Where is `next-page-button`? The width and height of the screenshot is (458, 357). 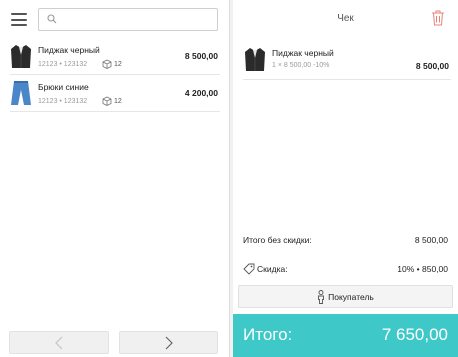
next-page-button is located at coordinates (168, 342).